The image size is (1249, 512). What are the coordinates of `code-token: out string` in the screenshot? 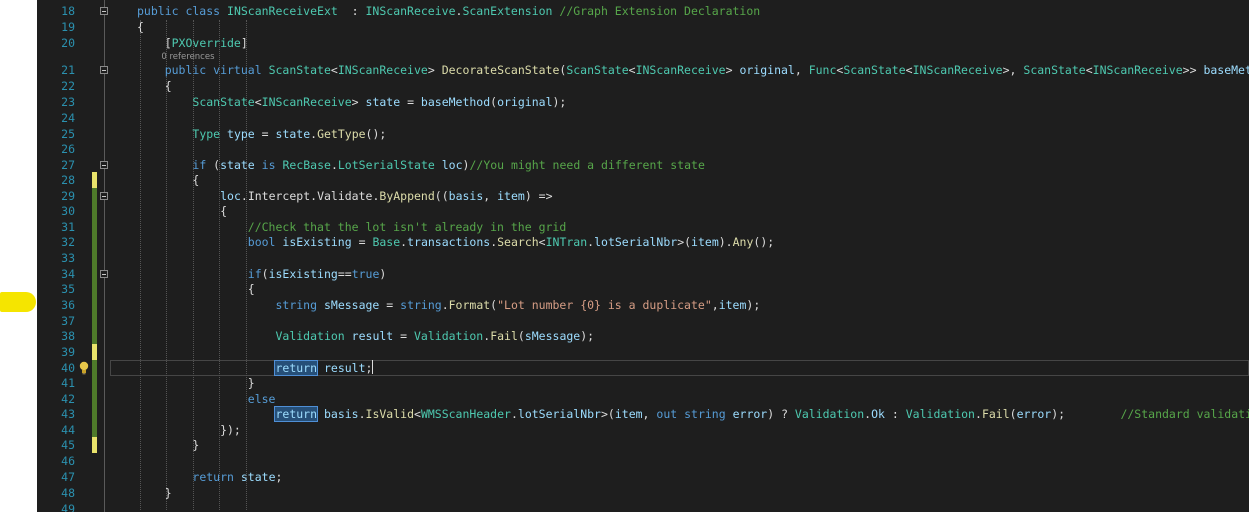 It's located at (691, 414).